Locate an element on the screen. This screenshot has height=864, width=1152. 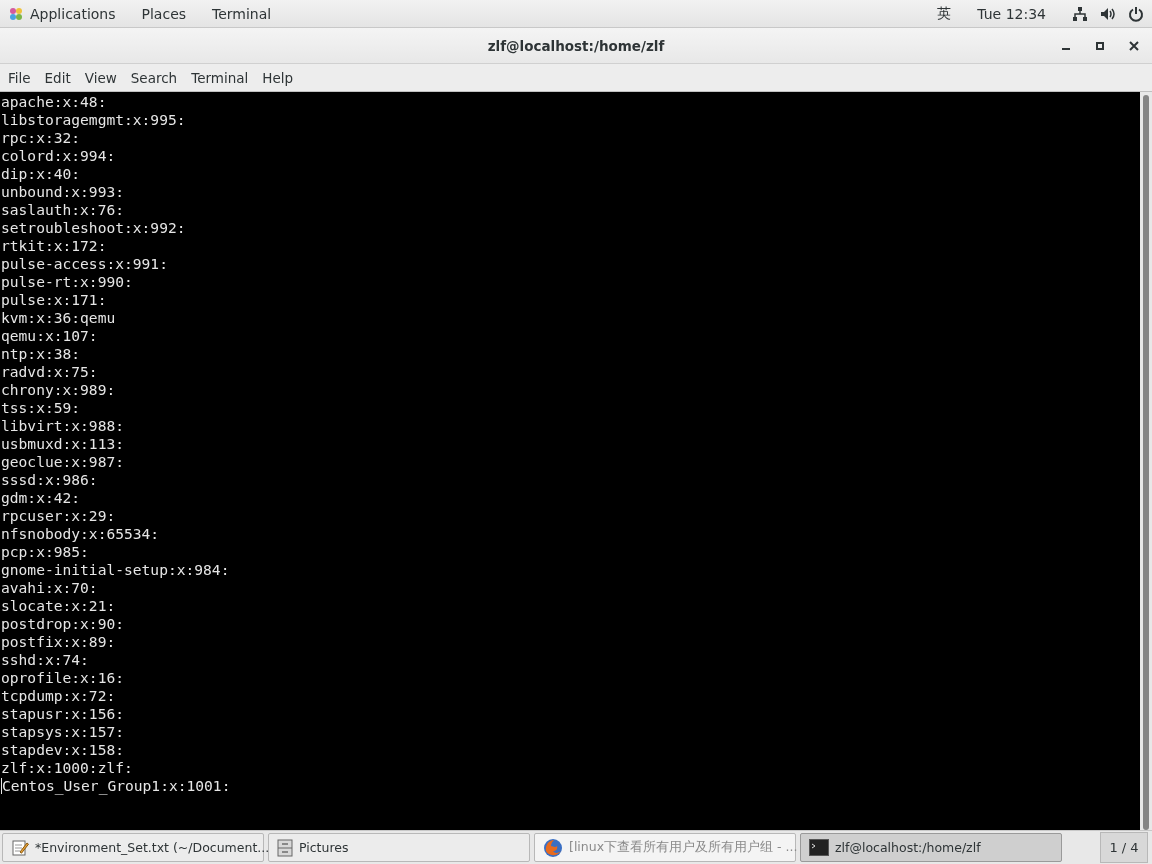
terminal-line: chrony:x:989: is located at coordinates (58, 390).